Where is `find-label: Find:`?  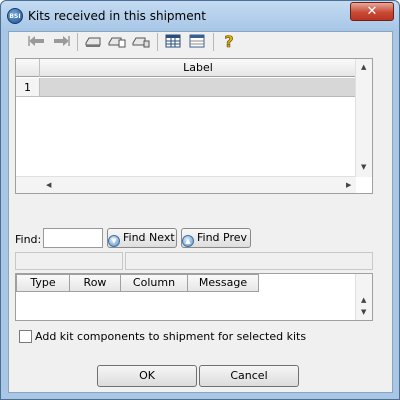 find-label: Find: is located at coordinates (28, 239).